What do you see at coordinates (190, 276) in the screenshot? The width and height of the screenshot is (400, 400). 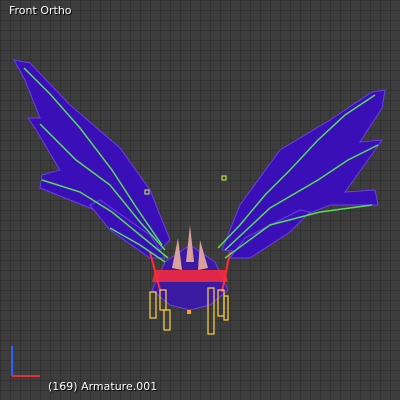 I see `red-band` at bounding box center [190, 276].